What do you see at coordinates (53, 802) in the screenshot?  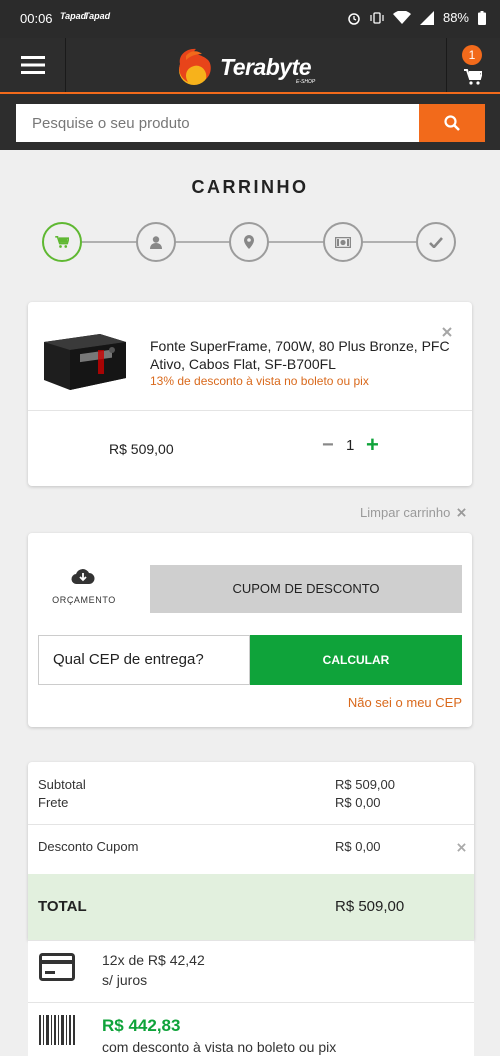 I see `frete-label: Frete` at bounding box center [53, 802].